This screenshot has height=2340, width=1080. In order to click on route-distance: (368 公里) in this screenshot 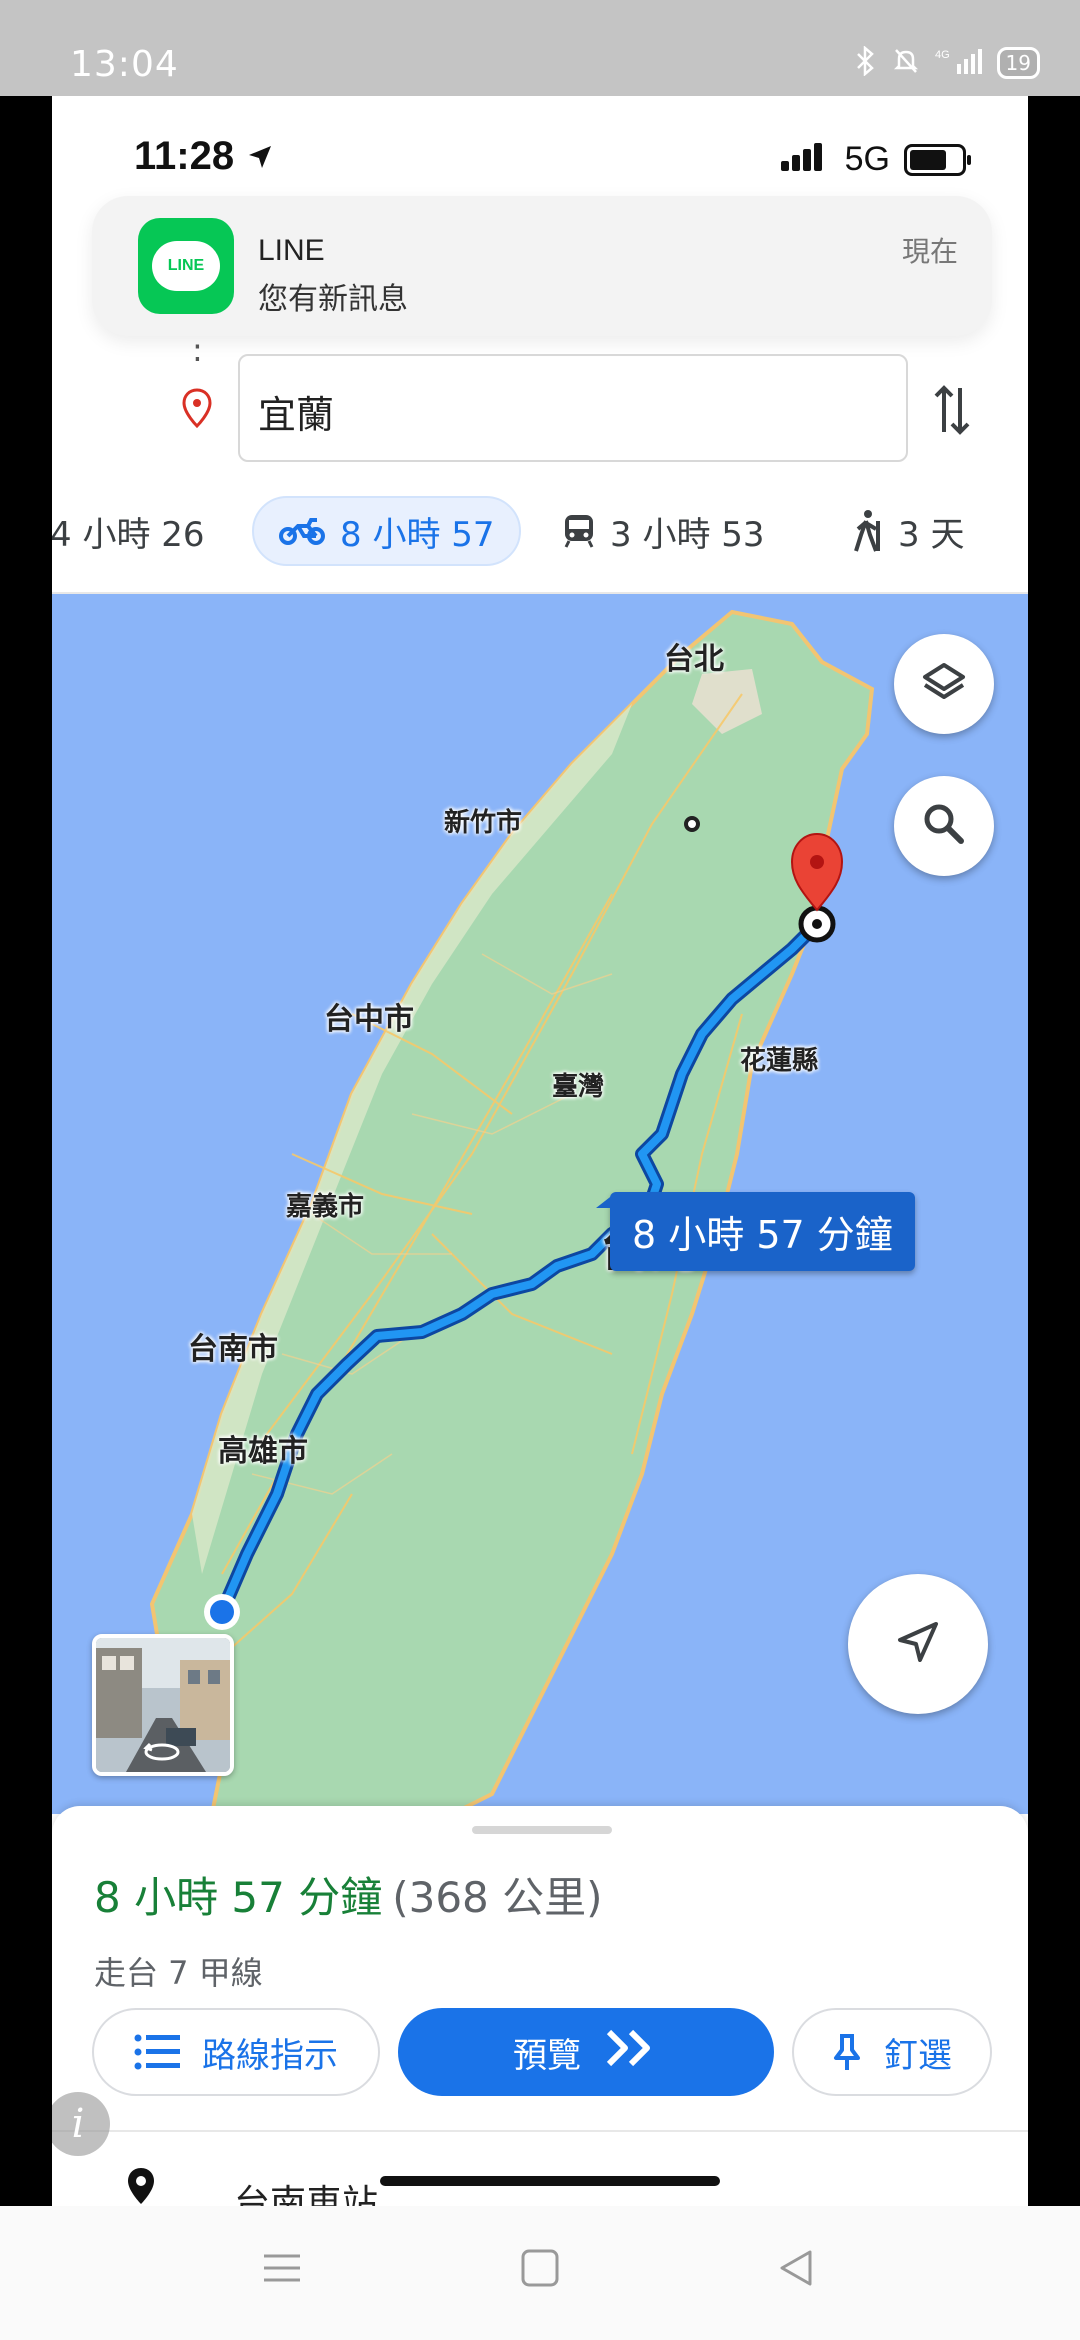, I will do `click(497, 1897)`.